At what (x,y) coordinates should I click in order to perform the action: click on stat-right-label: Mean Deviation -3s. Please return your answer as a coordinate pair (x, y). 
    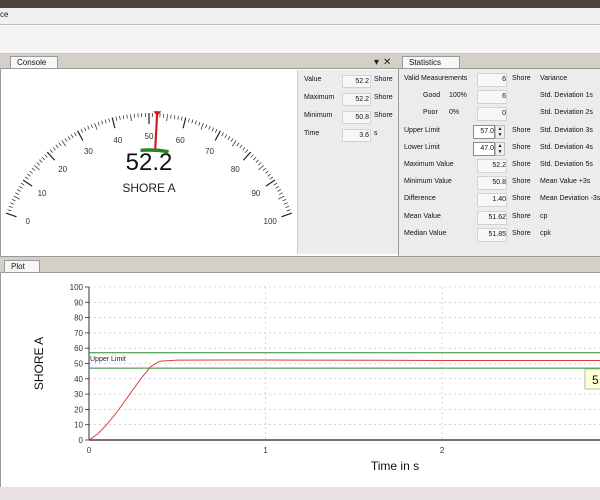
    Looking at the image, I should click on (570, 199).